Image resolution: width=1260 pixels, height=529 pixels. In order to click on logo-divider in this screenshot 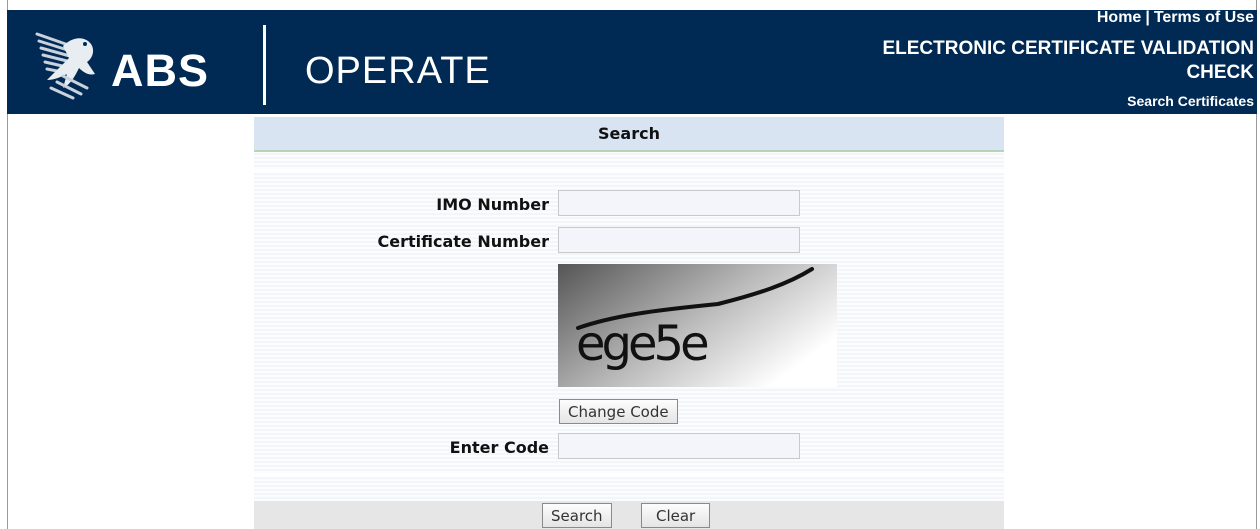, I will do `click(264, 65)`.